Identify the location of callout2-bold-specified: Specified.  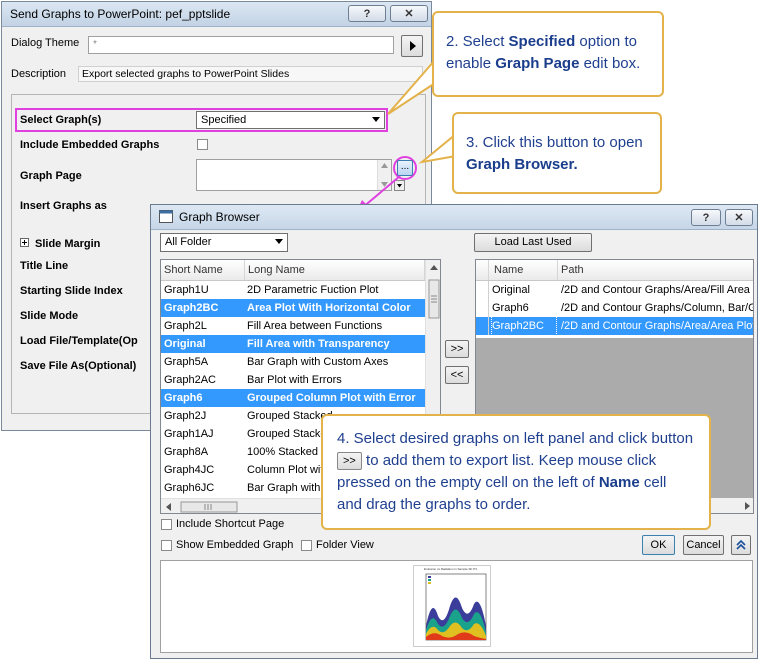
(542, 41).